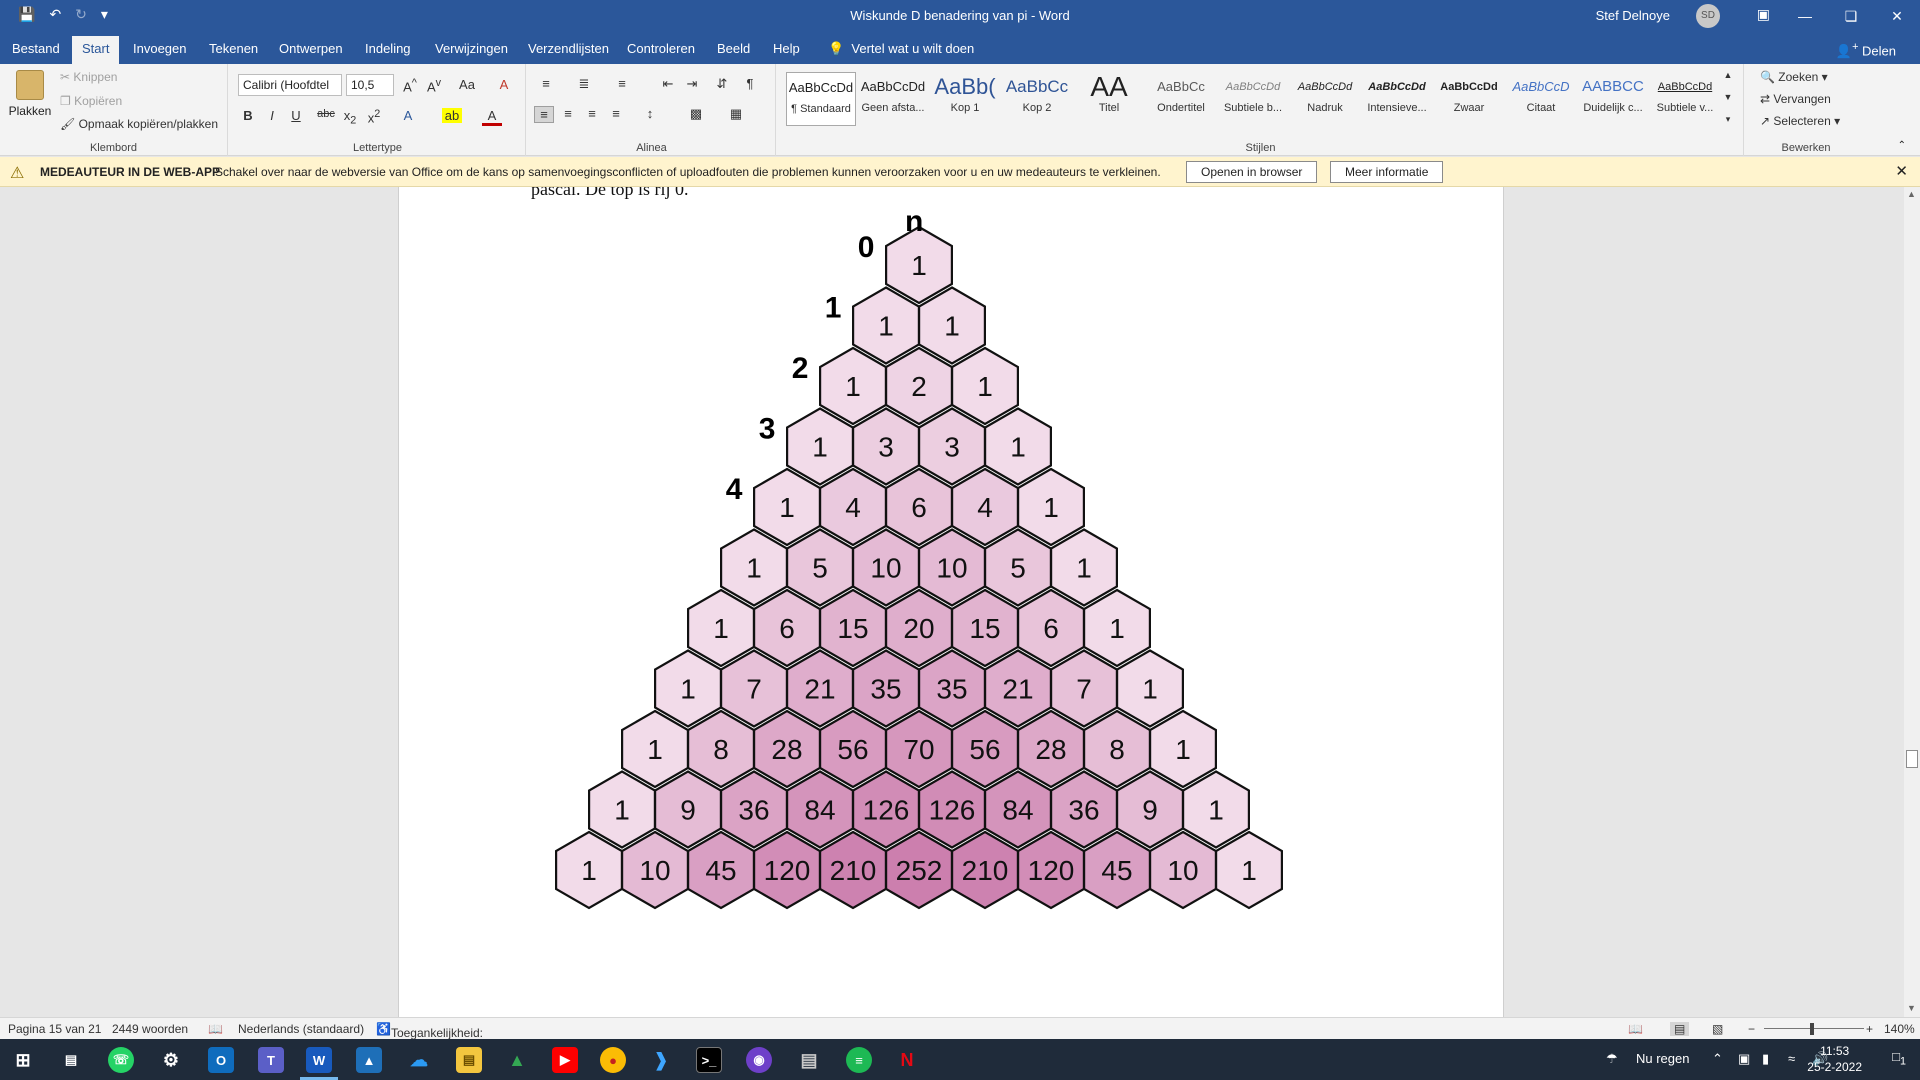  Describe the element at coordinates (546, 83) in the screenshot. I see `bullets-icon: ≡` at that location.